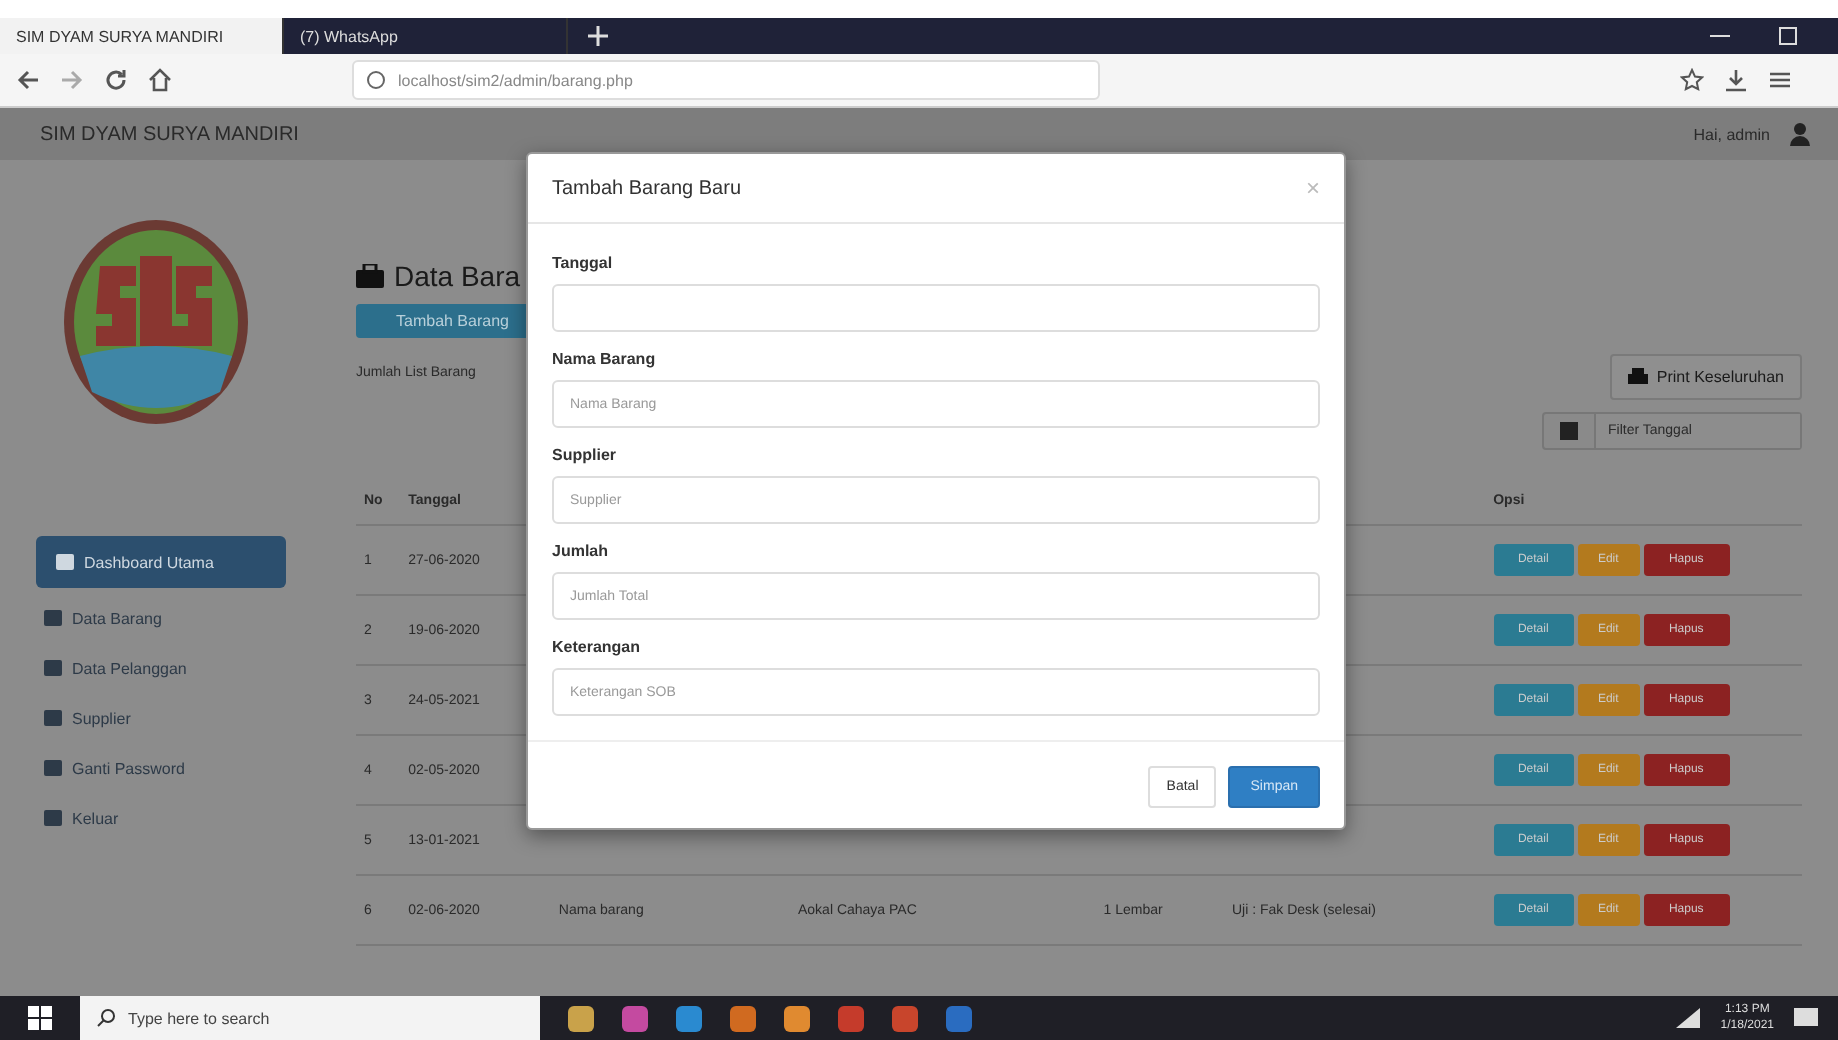  I want to click on notification-icon, so click(1806, 1018).